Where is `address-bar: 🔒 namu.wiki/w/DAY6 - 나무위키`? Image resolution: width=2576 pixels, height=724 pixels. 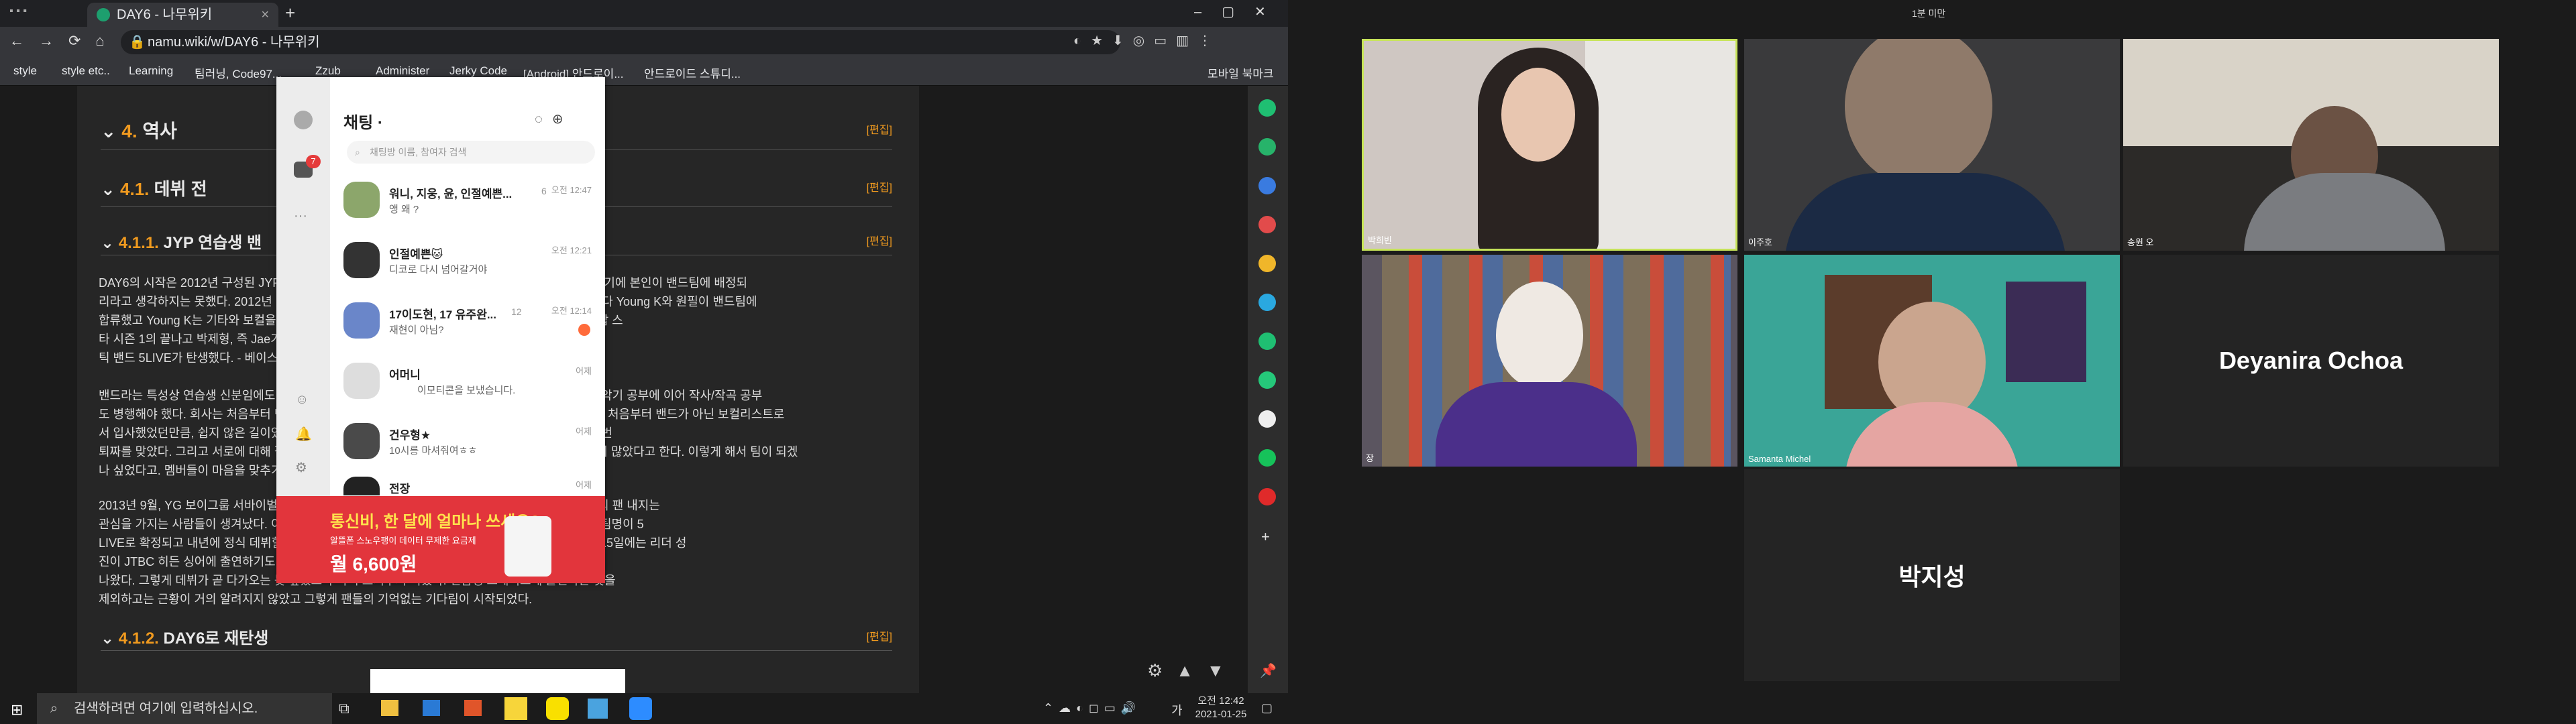
address-bar: 🔒 namu.wiki/w/DAY6 - 나무위키 is located at coordinates (620, 42).